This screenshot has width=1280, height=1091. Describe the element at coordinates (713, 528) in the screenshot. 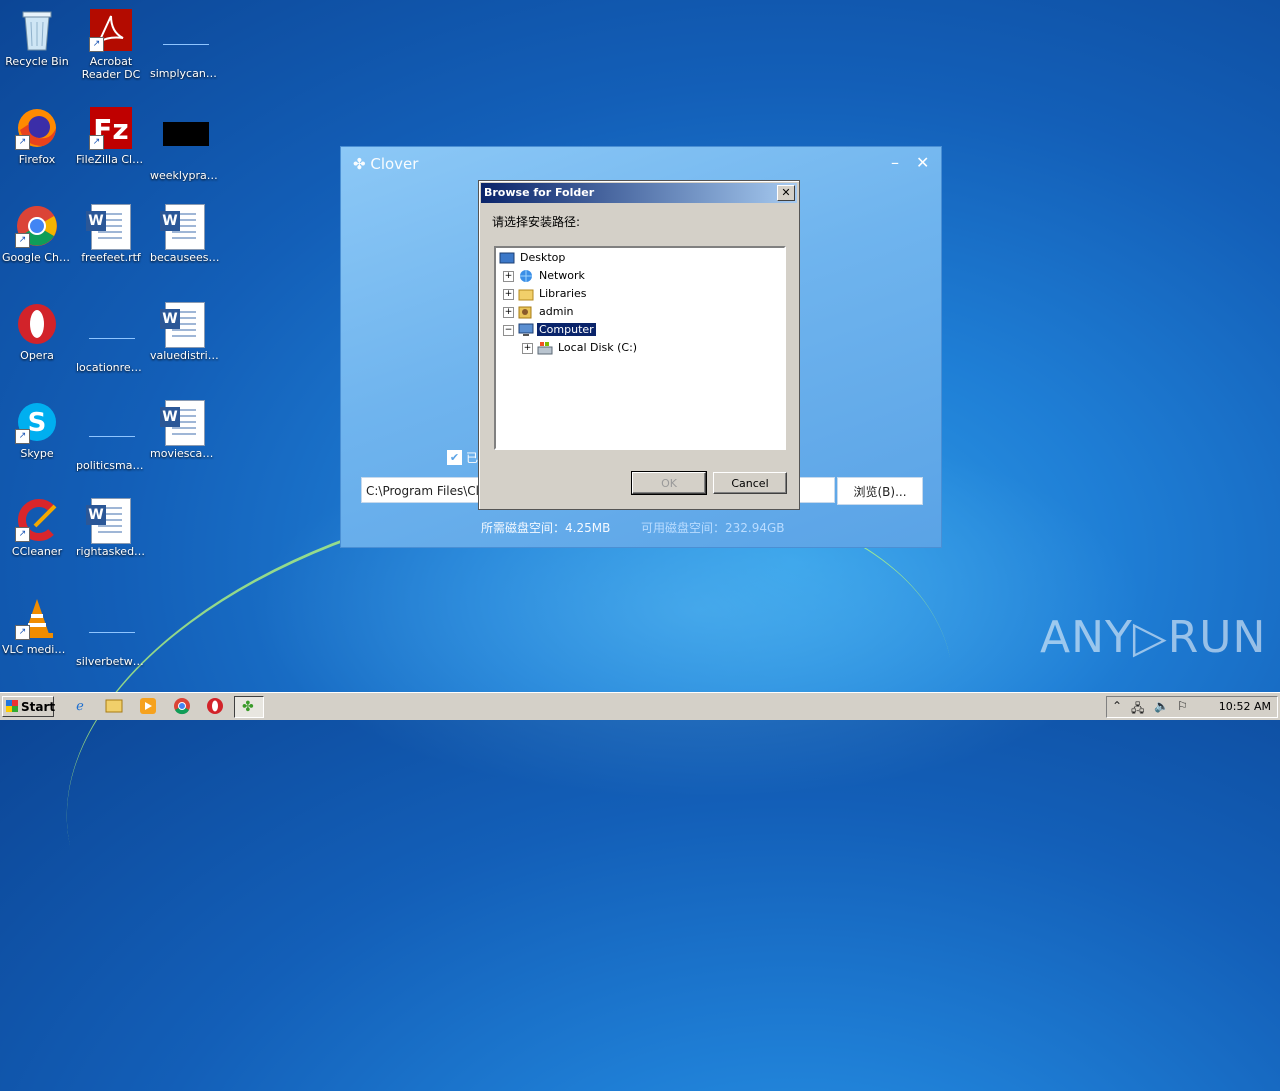

I see `available-space-text: 可用磁盘空间：232.94GB` at that location.